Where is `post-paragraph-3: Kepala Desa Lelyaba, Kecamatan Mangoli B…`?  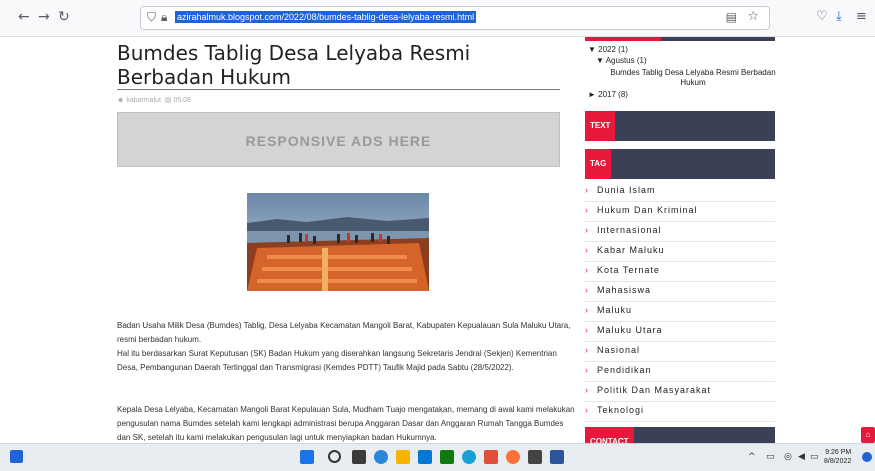
post-paragraph-3: Kepala Desa Lelyaba, Kecamatan Mangoli B… is located at coordinates (346, 423).